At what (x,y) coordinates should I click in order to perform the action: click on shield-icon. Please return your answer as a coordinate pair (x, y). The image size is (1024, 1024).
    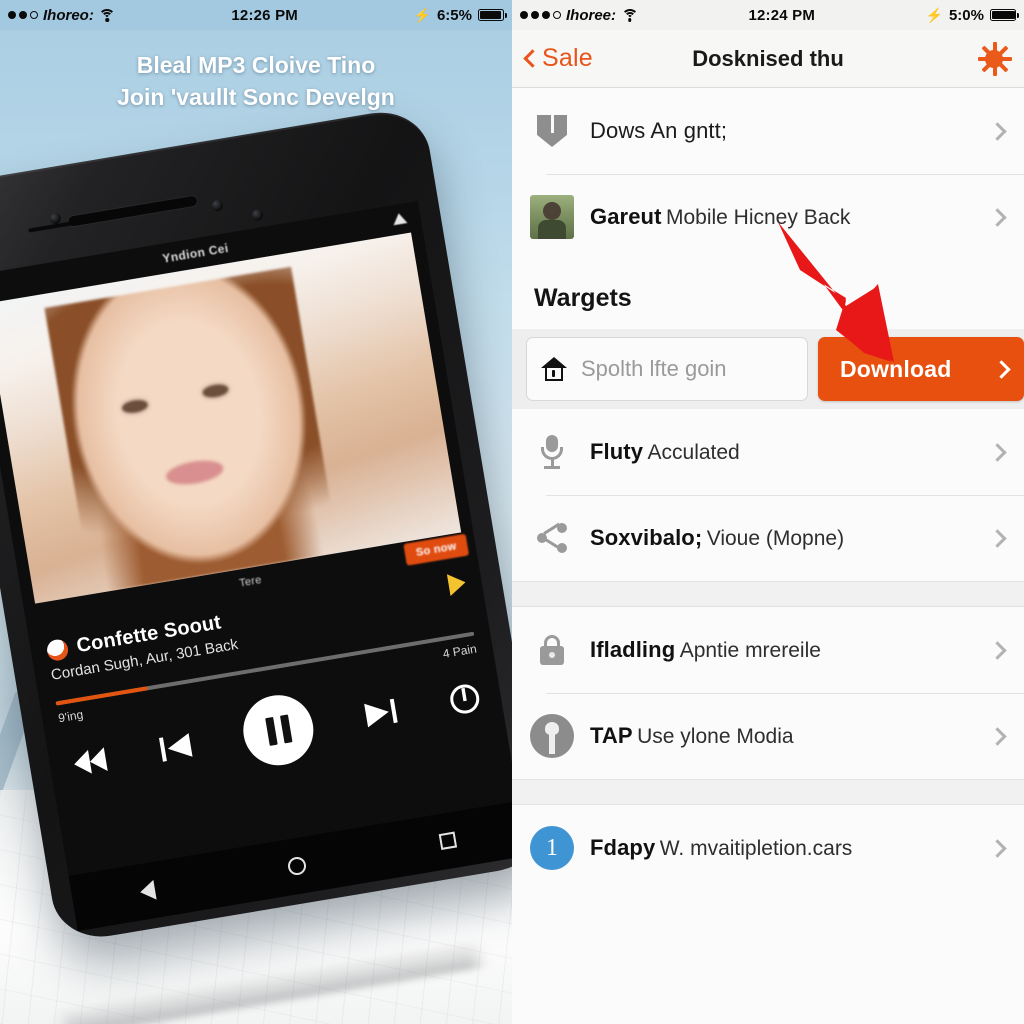
    Looking at the image, I should click on (552, 131).